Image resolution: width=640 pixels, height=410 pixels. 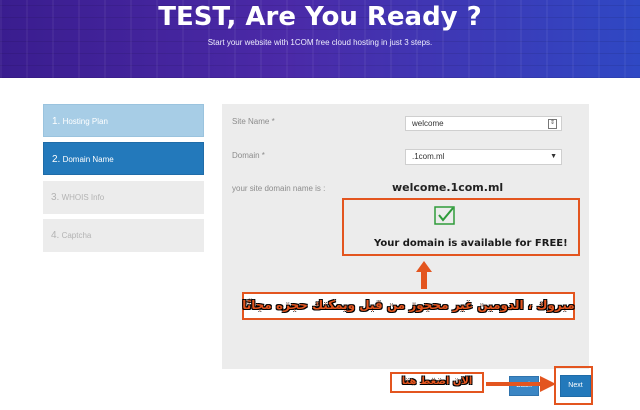 What do you see at coordinates (279, 188) in the screenshot?
I see `result-label: your site domain name is :` at bounding box center [279, 188].